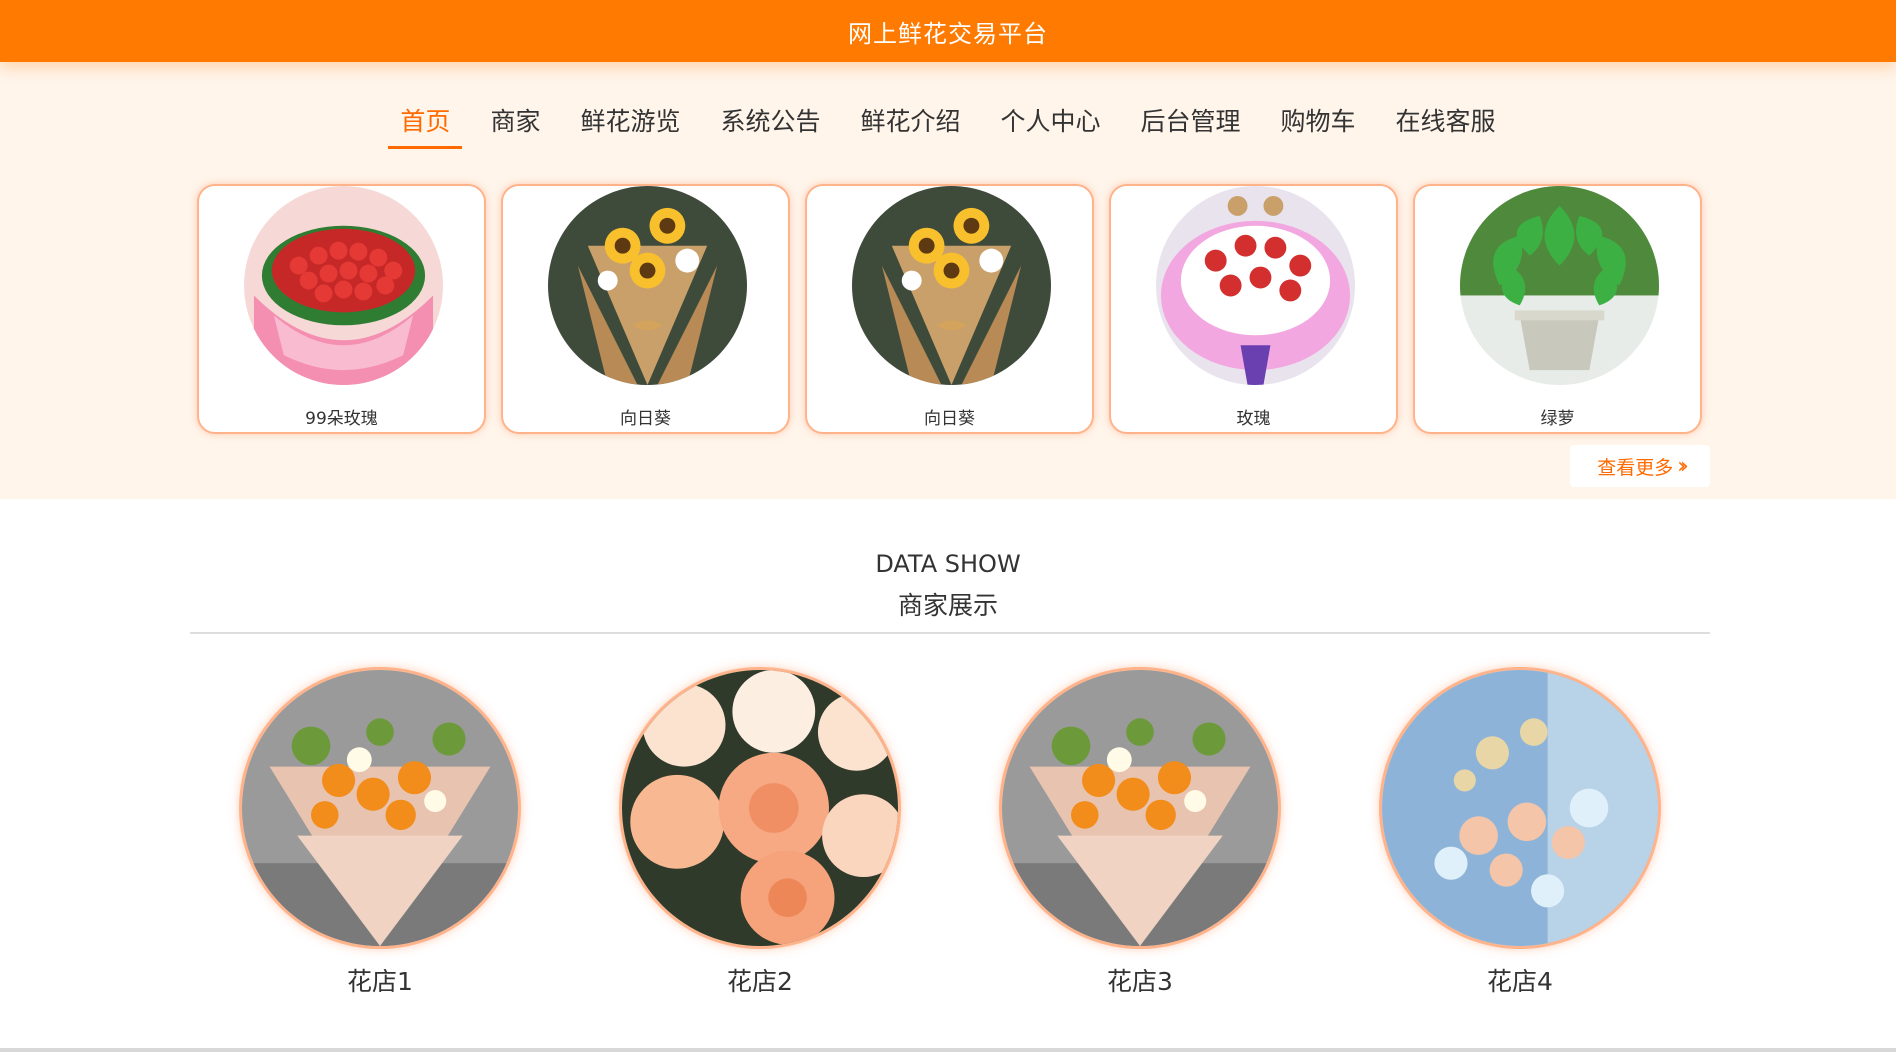 Image resolution: width=1896 pixels, height=1052 pixels. What do you see at coordinates (950, 633) in the screenshot?
I see `section-divider` at bounding box center [950, 633].